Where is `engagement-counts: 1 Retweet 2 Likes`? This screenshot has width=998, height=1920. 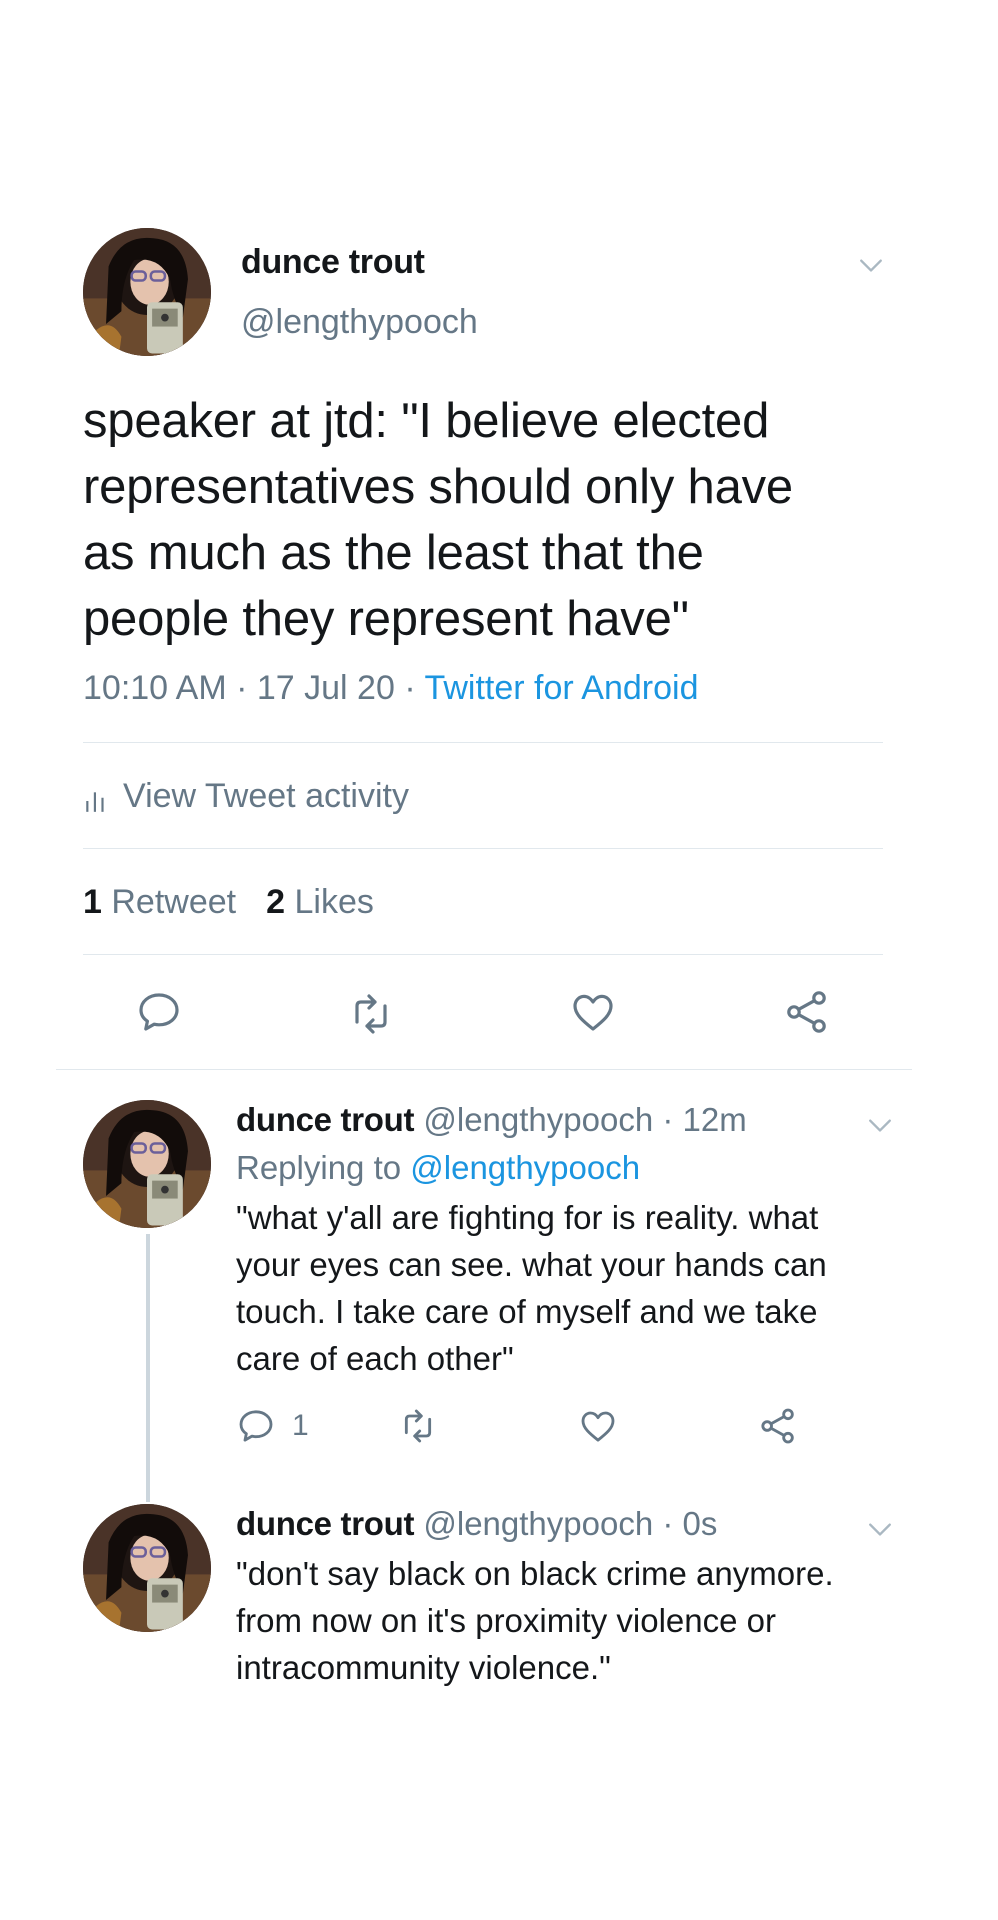 engagement-counts: 1 Retweet 2 Likes is located at coordinates (228, 902).